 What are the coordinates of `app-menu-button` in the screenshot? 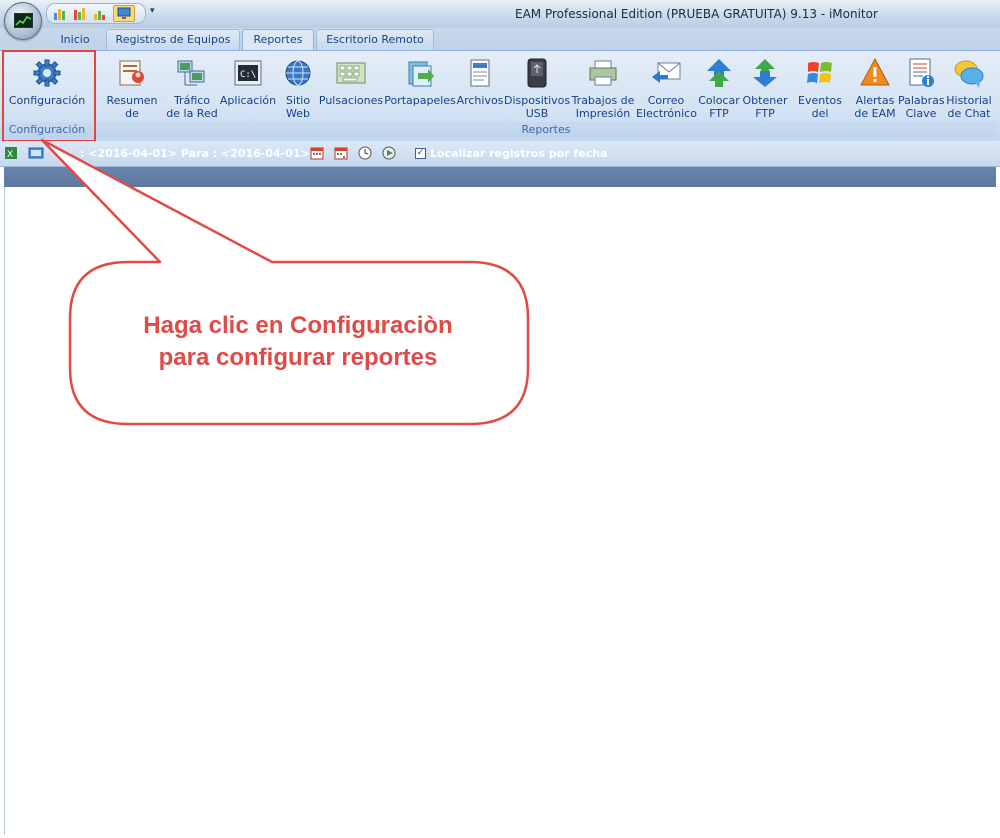 It's located at (23, 21).